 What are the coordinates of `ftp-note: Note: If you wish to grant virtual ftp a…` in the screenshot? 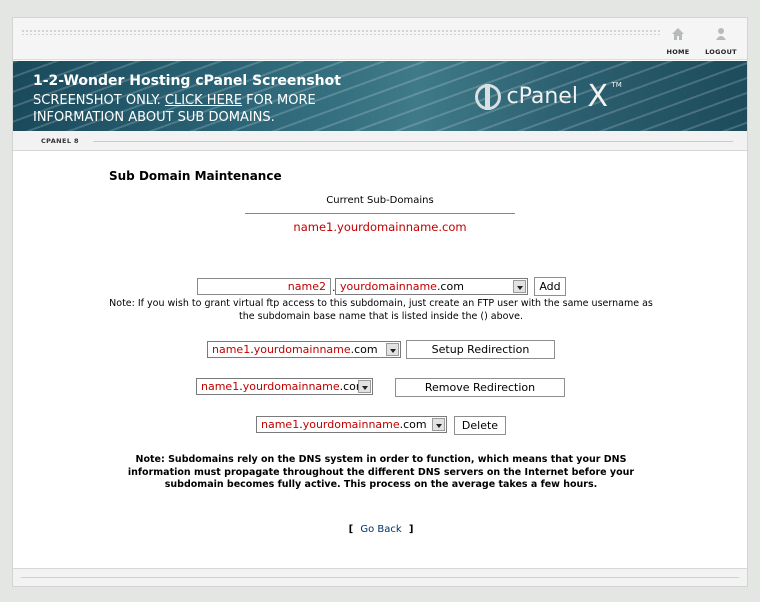 It's located at (381, 310).